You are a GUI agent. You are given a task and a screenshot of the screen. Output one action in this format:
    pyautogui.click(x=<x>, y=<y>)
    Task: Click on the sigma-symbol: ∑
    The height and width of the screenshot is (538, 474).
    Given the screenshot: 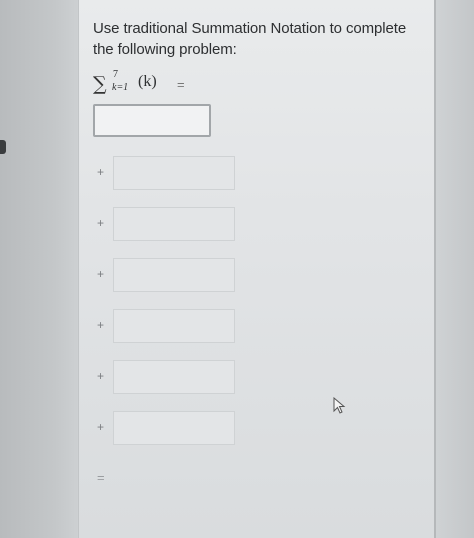 What is the action you would take?
    pyautogui.click(x=100, y=84)
    